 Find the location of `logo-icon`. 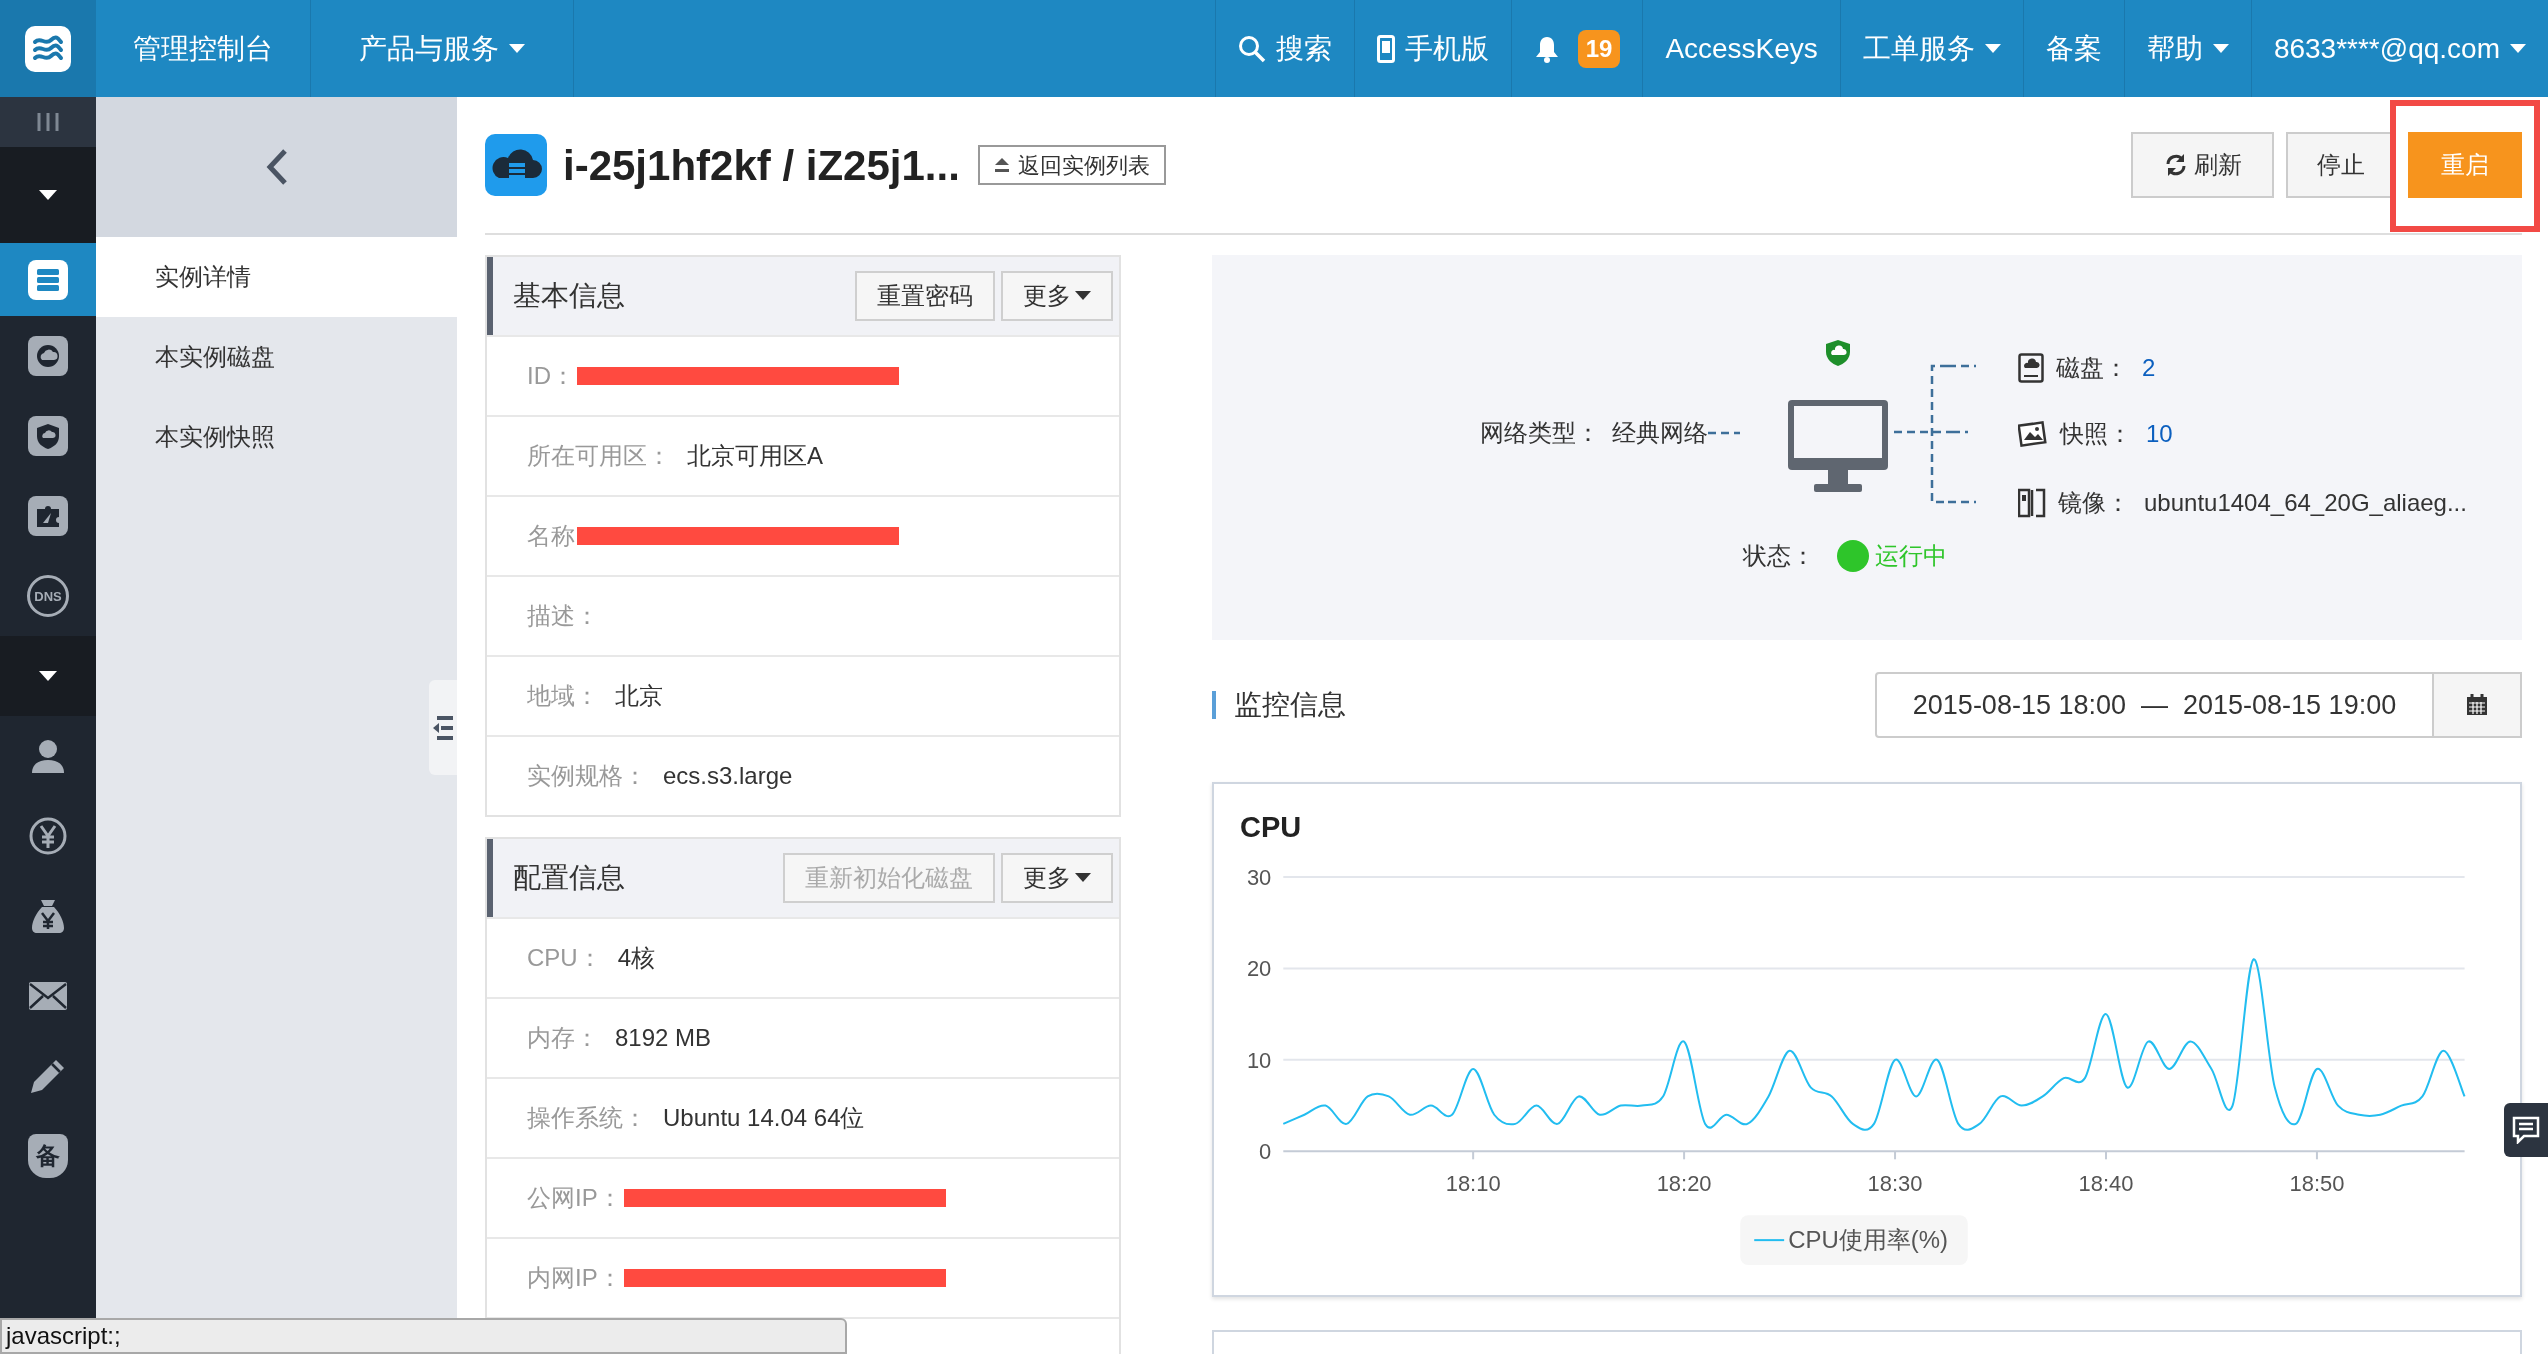

logo-icon is located at coordinates (48, 48).